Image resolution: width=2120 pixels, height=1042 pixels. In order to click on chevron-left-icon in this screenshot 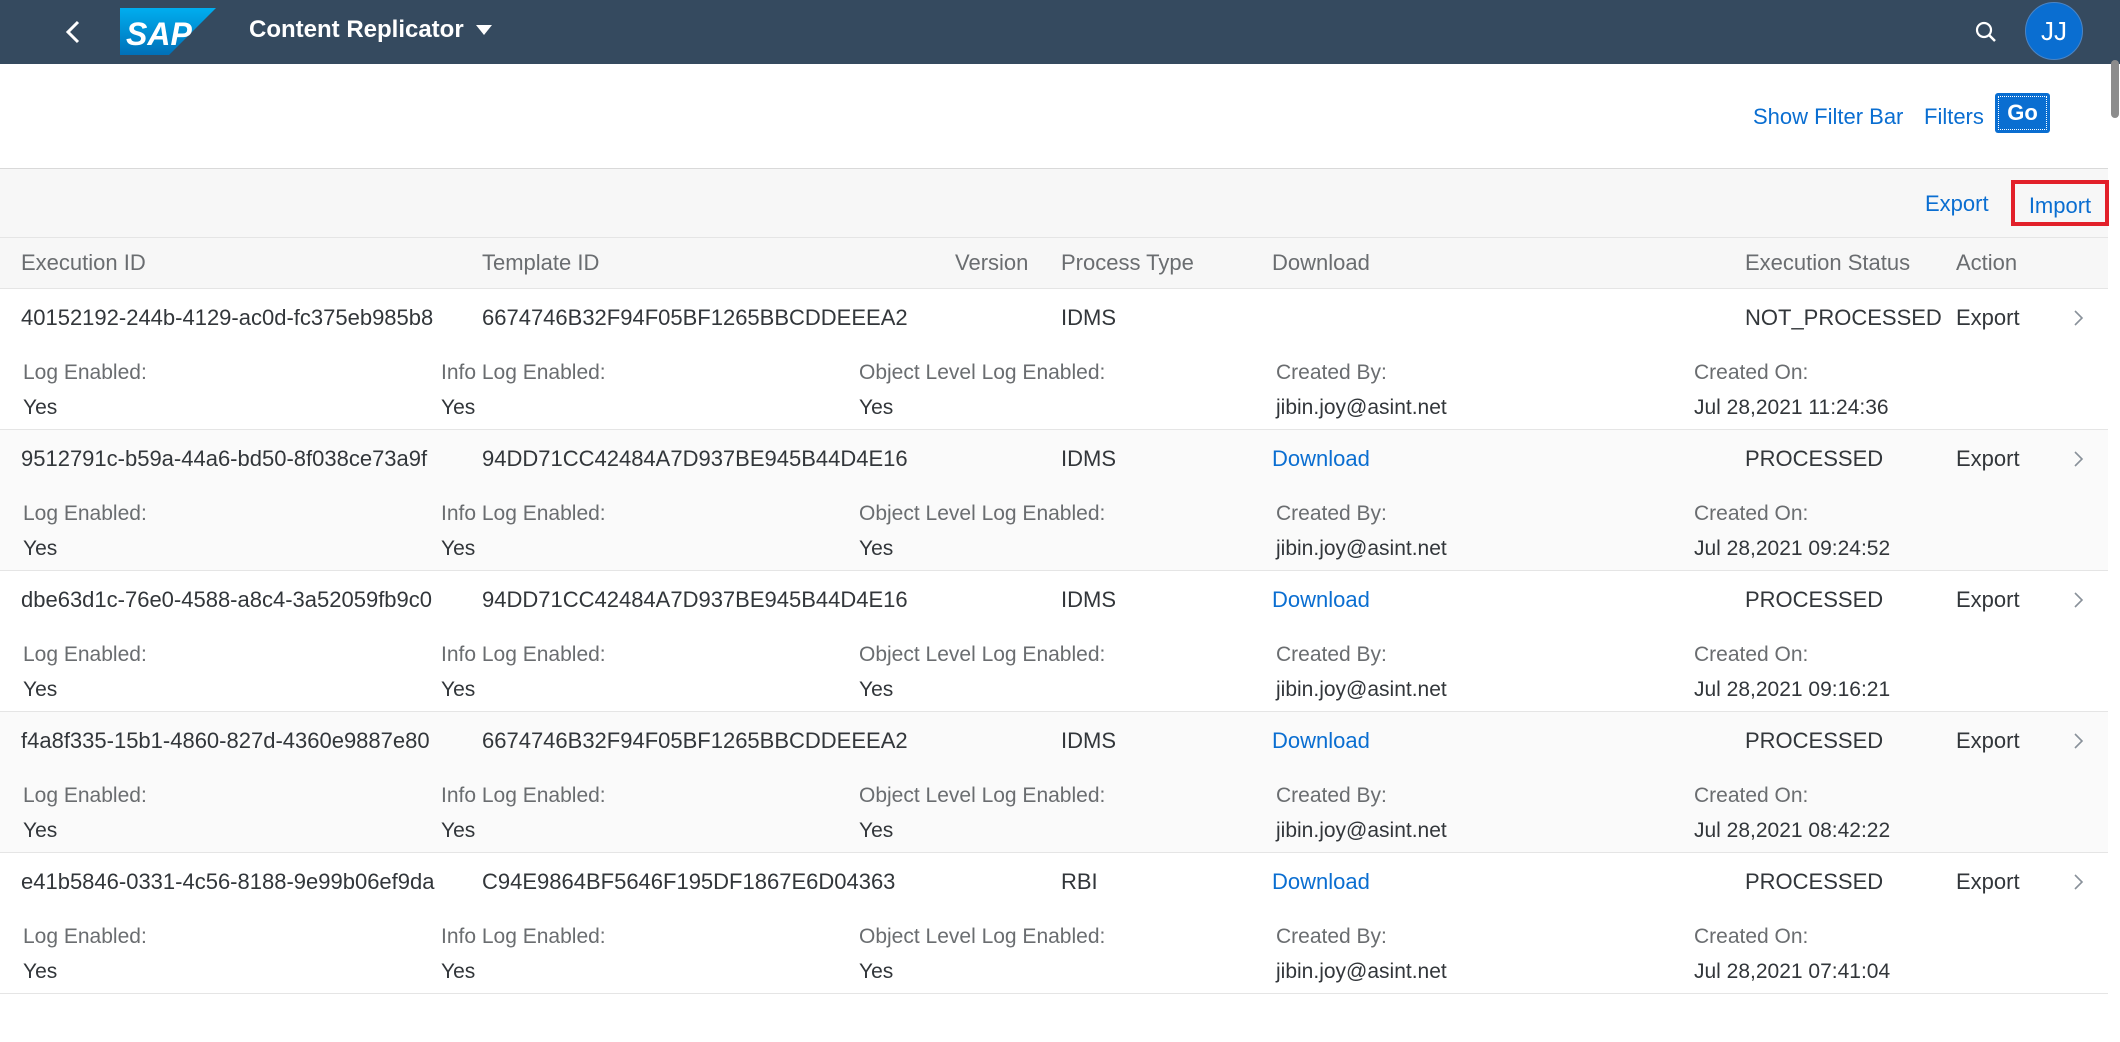, I will do `click(72, 32)`.